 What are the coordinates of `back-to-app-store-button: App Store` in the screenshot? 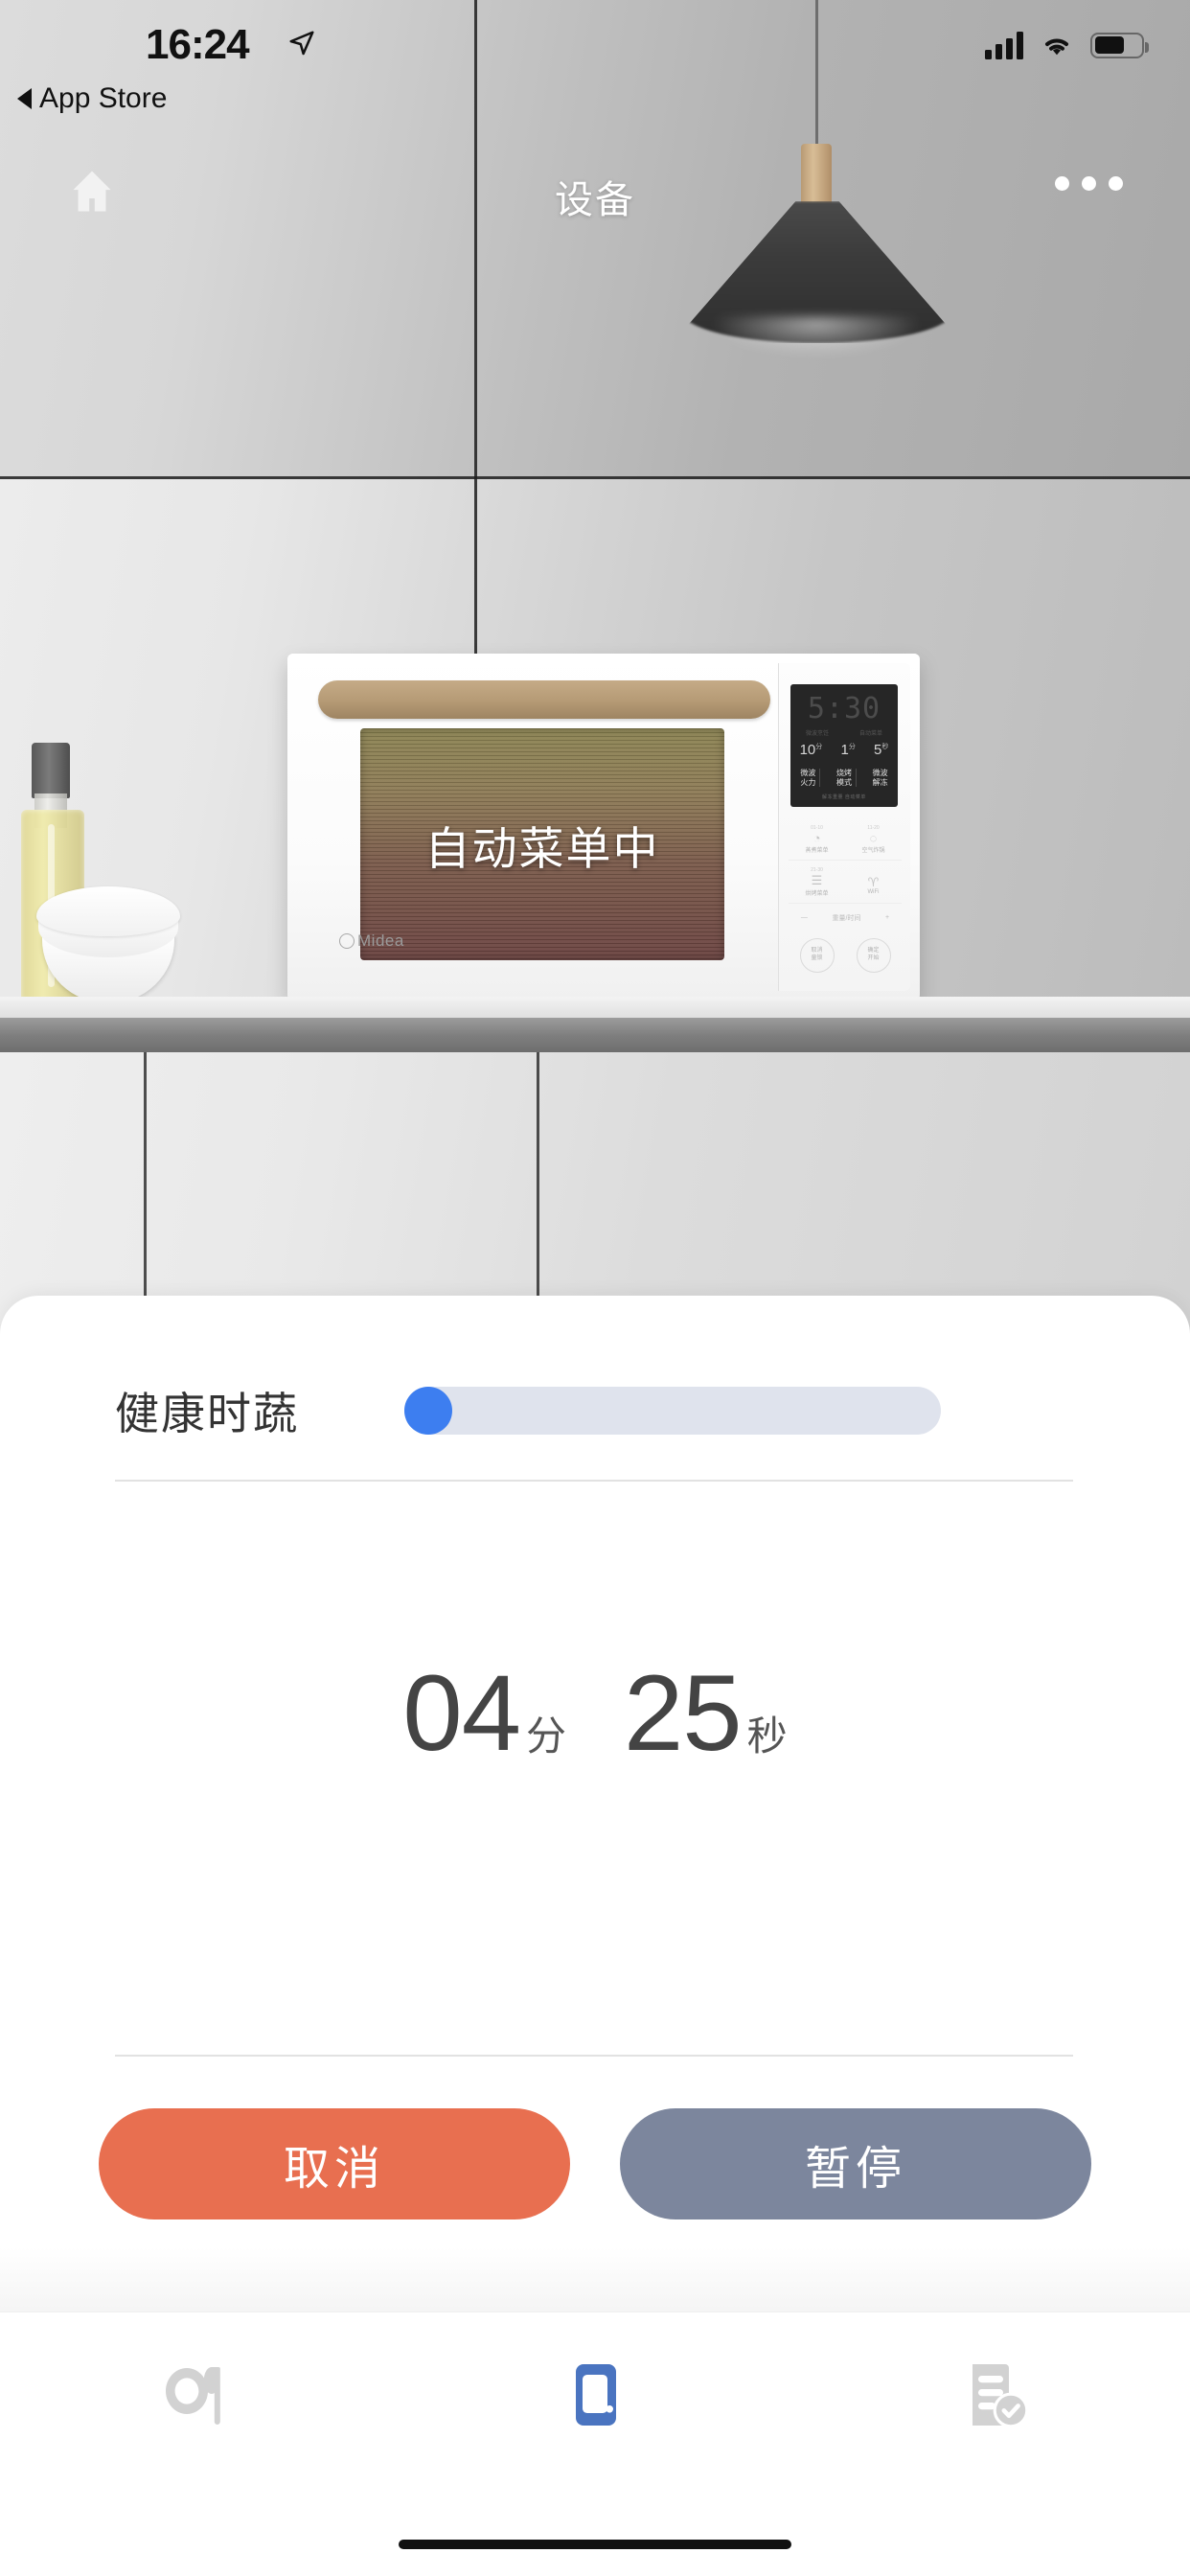 It's located at (92, 98).